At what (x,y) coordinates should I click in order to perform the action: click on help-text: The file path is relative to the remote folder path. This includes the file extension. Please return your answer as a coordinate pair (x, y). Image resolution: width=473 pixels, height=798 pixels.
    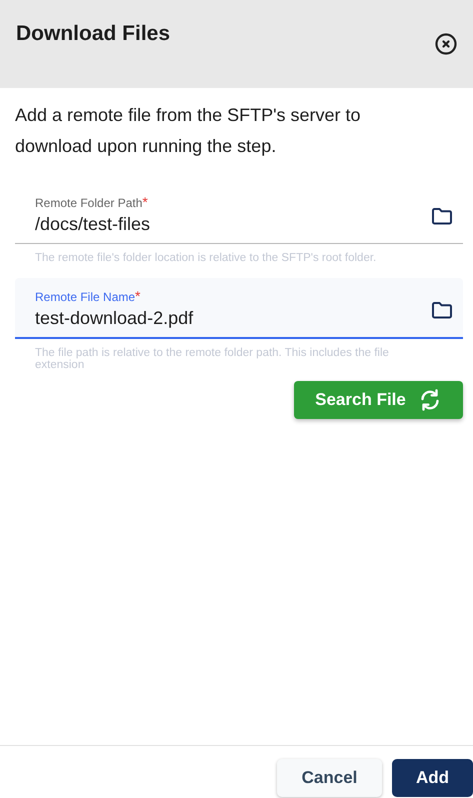
    Looking at the image, I should click on (212, 358).